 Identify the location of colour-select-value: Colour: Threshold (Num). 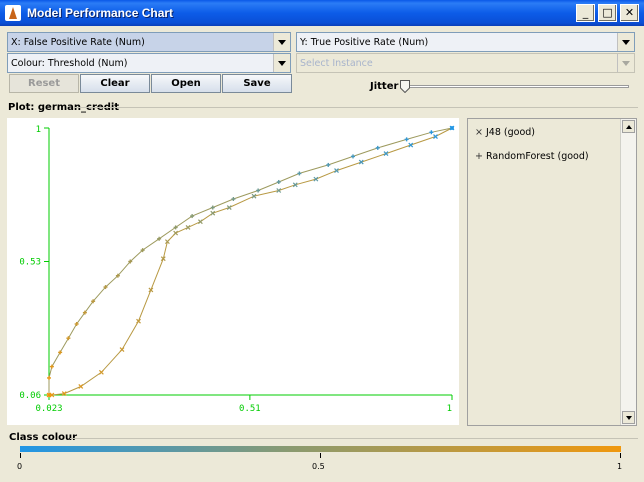
(69, 63).